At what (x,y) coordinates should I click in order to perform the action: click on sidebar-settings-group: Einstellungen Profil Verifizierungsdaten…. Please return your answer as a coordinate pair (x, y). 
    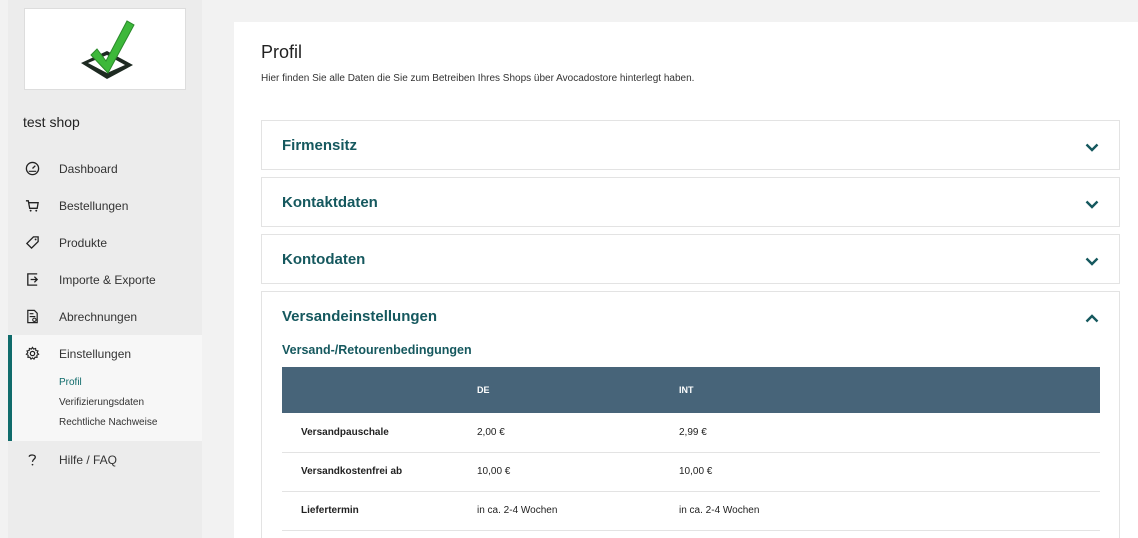
    Looking at the image, I should click on (105, 388).